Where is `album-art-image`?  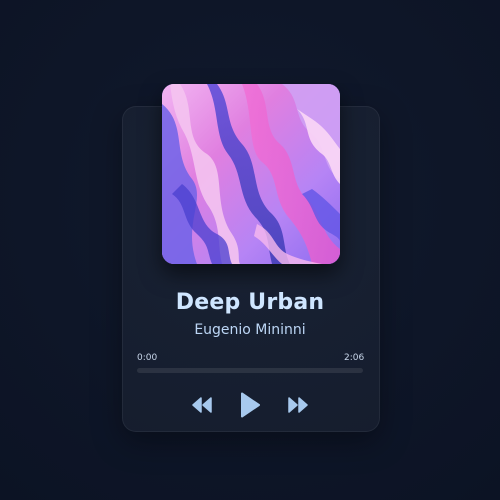 album-art-image is located at coordinates (251, 174).